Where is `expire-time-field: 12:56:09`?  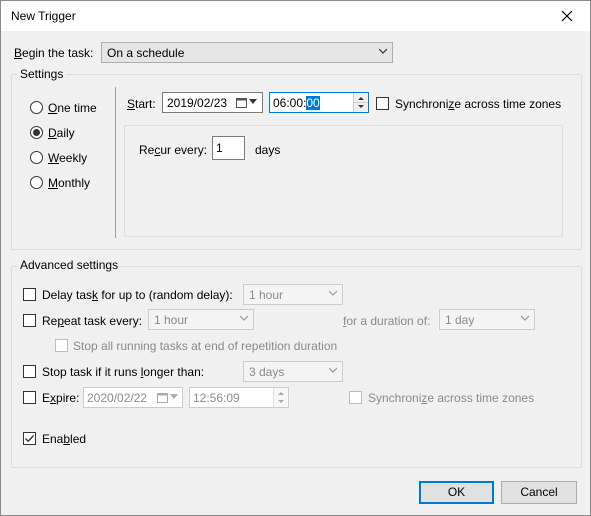 expire-time-field: 12:56:09 is located at coordinates (239, 397).